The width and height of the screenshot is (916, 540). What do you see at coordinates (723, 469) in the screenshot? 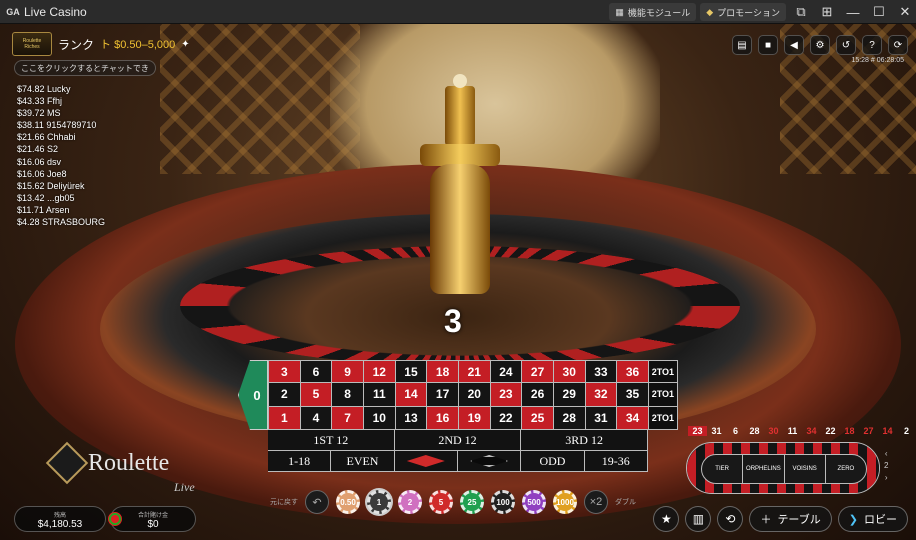
I see `race-tier: TIER` at bounding box center [723, 469].